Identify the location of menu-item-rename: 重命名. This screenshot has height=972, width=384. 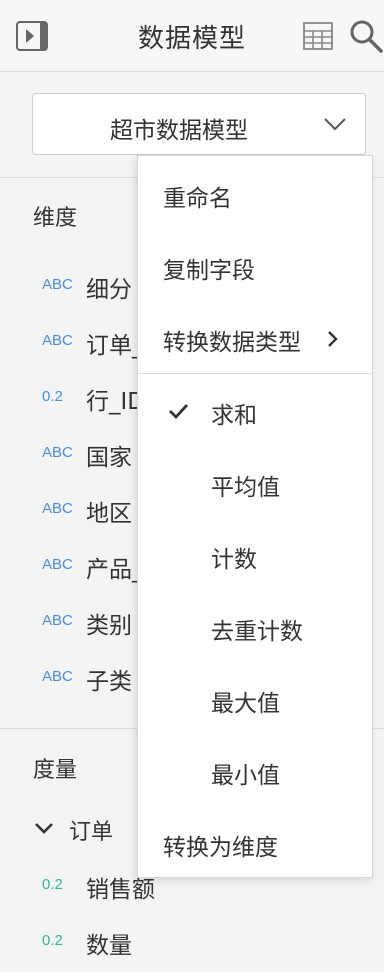
(255, 193).